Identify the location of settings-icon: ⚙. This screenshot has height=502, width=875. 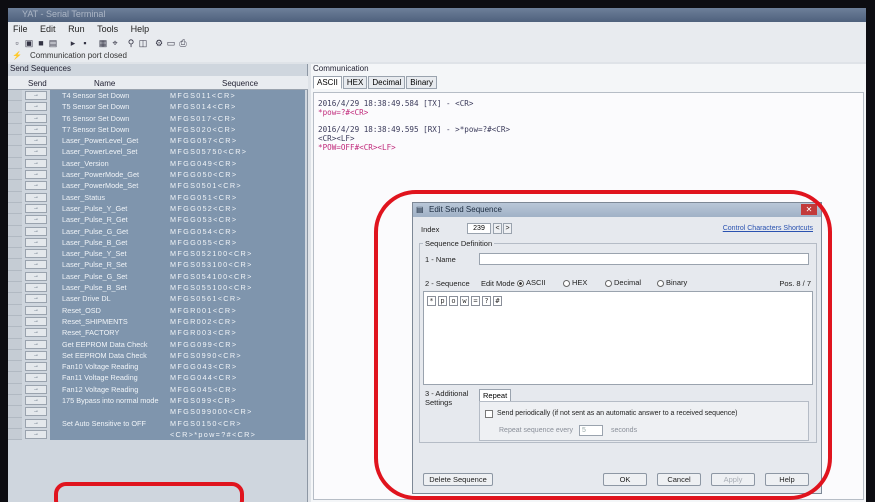
(159, 43).